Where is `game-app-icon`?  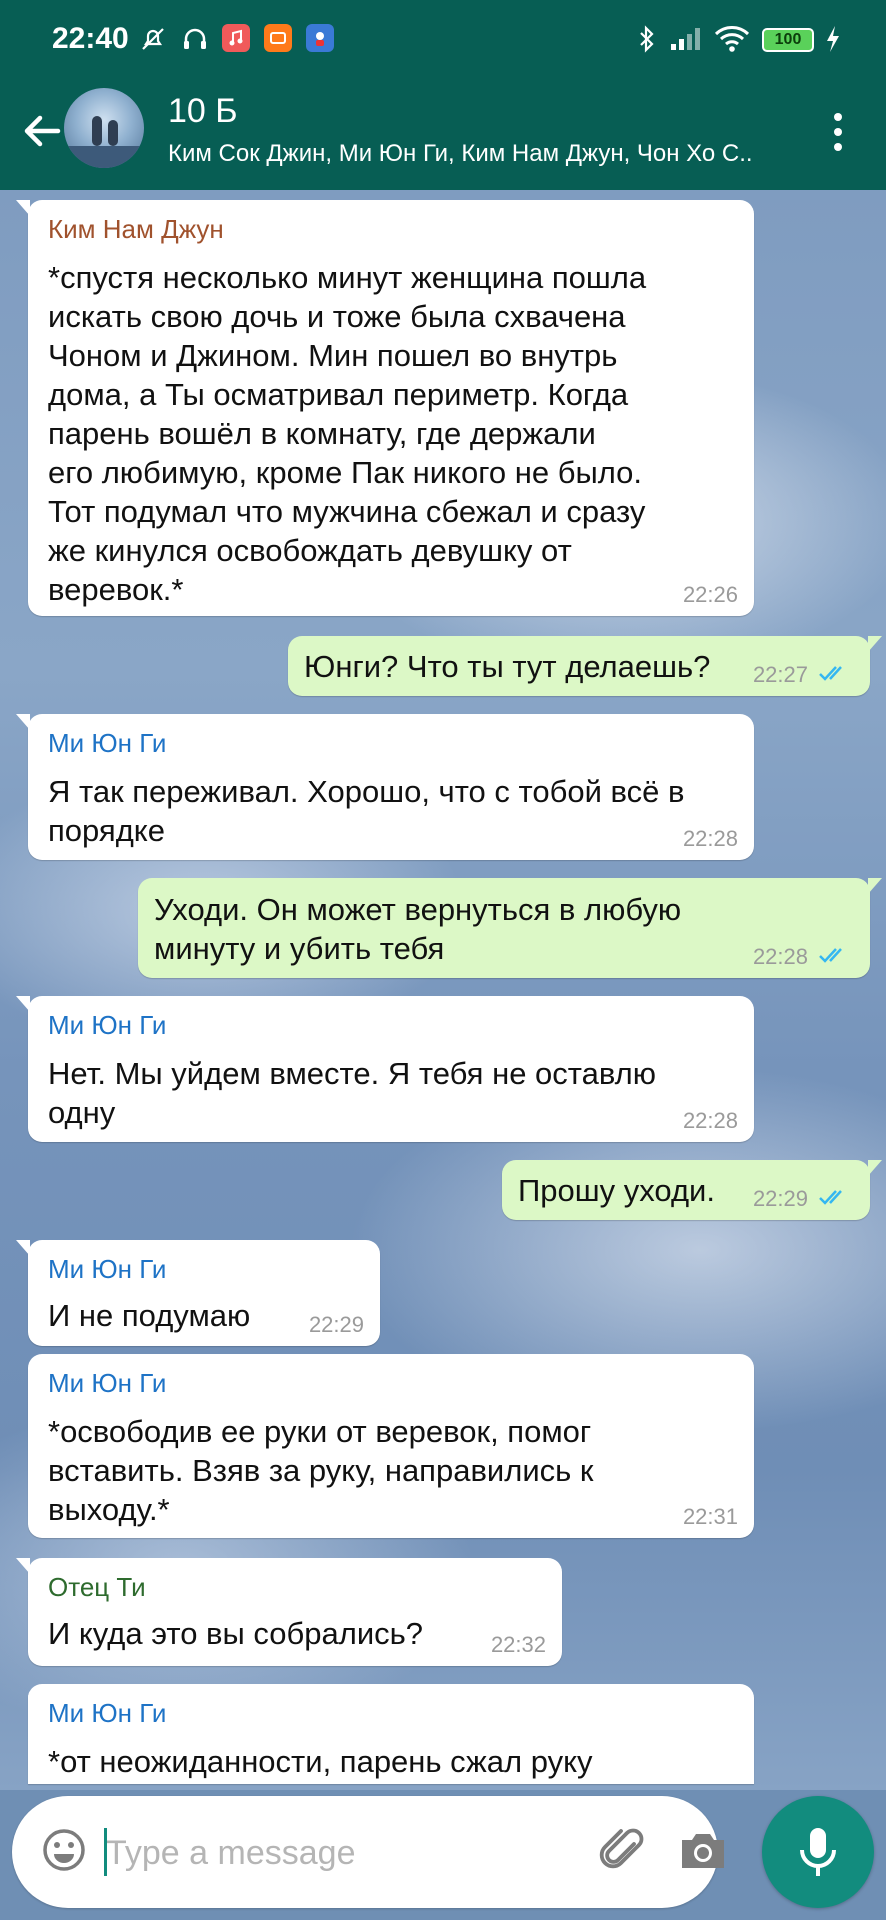
game-app-icon is located at coordinates (320, 38).